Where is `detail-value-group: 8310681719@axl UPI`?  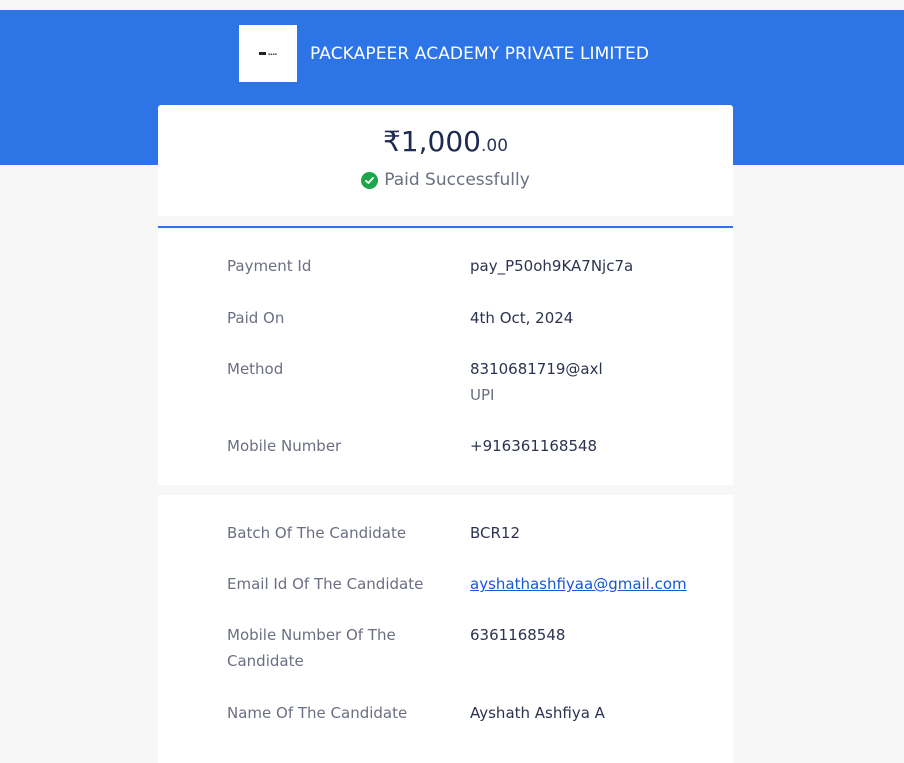
detail-value-group: 8310681719@axl UPI is located at coordinates (595, 382).